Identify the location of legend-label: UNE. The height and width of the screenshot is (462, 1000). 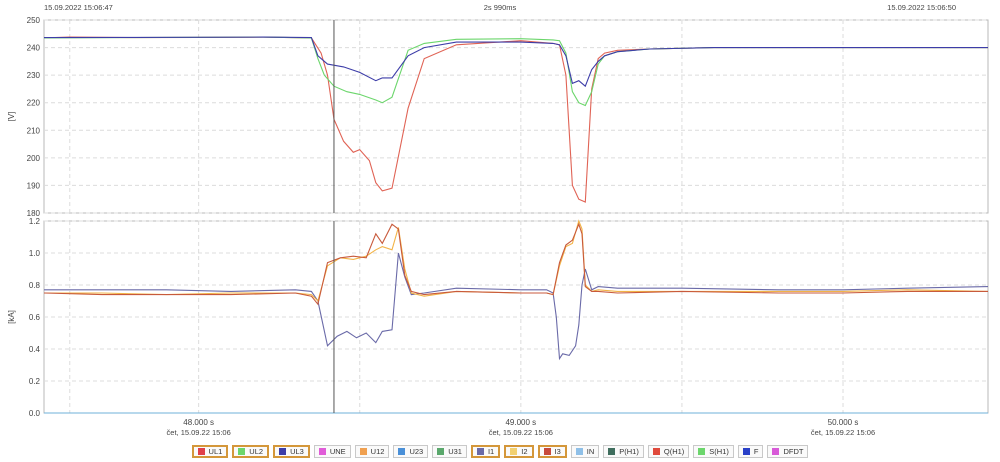
(337, 451).